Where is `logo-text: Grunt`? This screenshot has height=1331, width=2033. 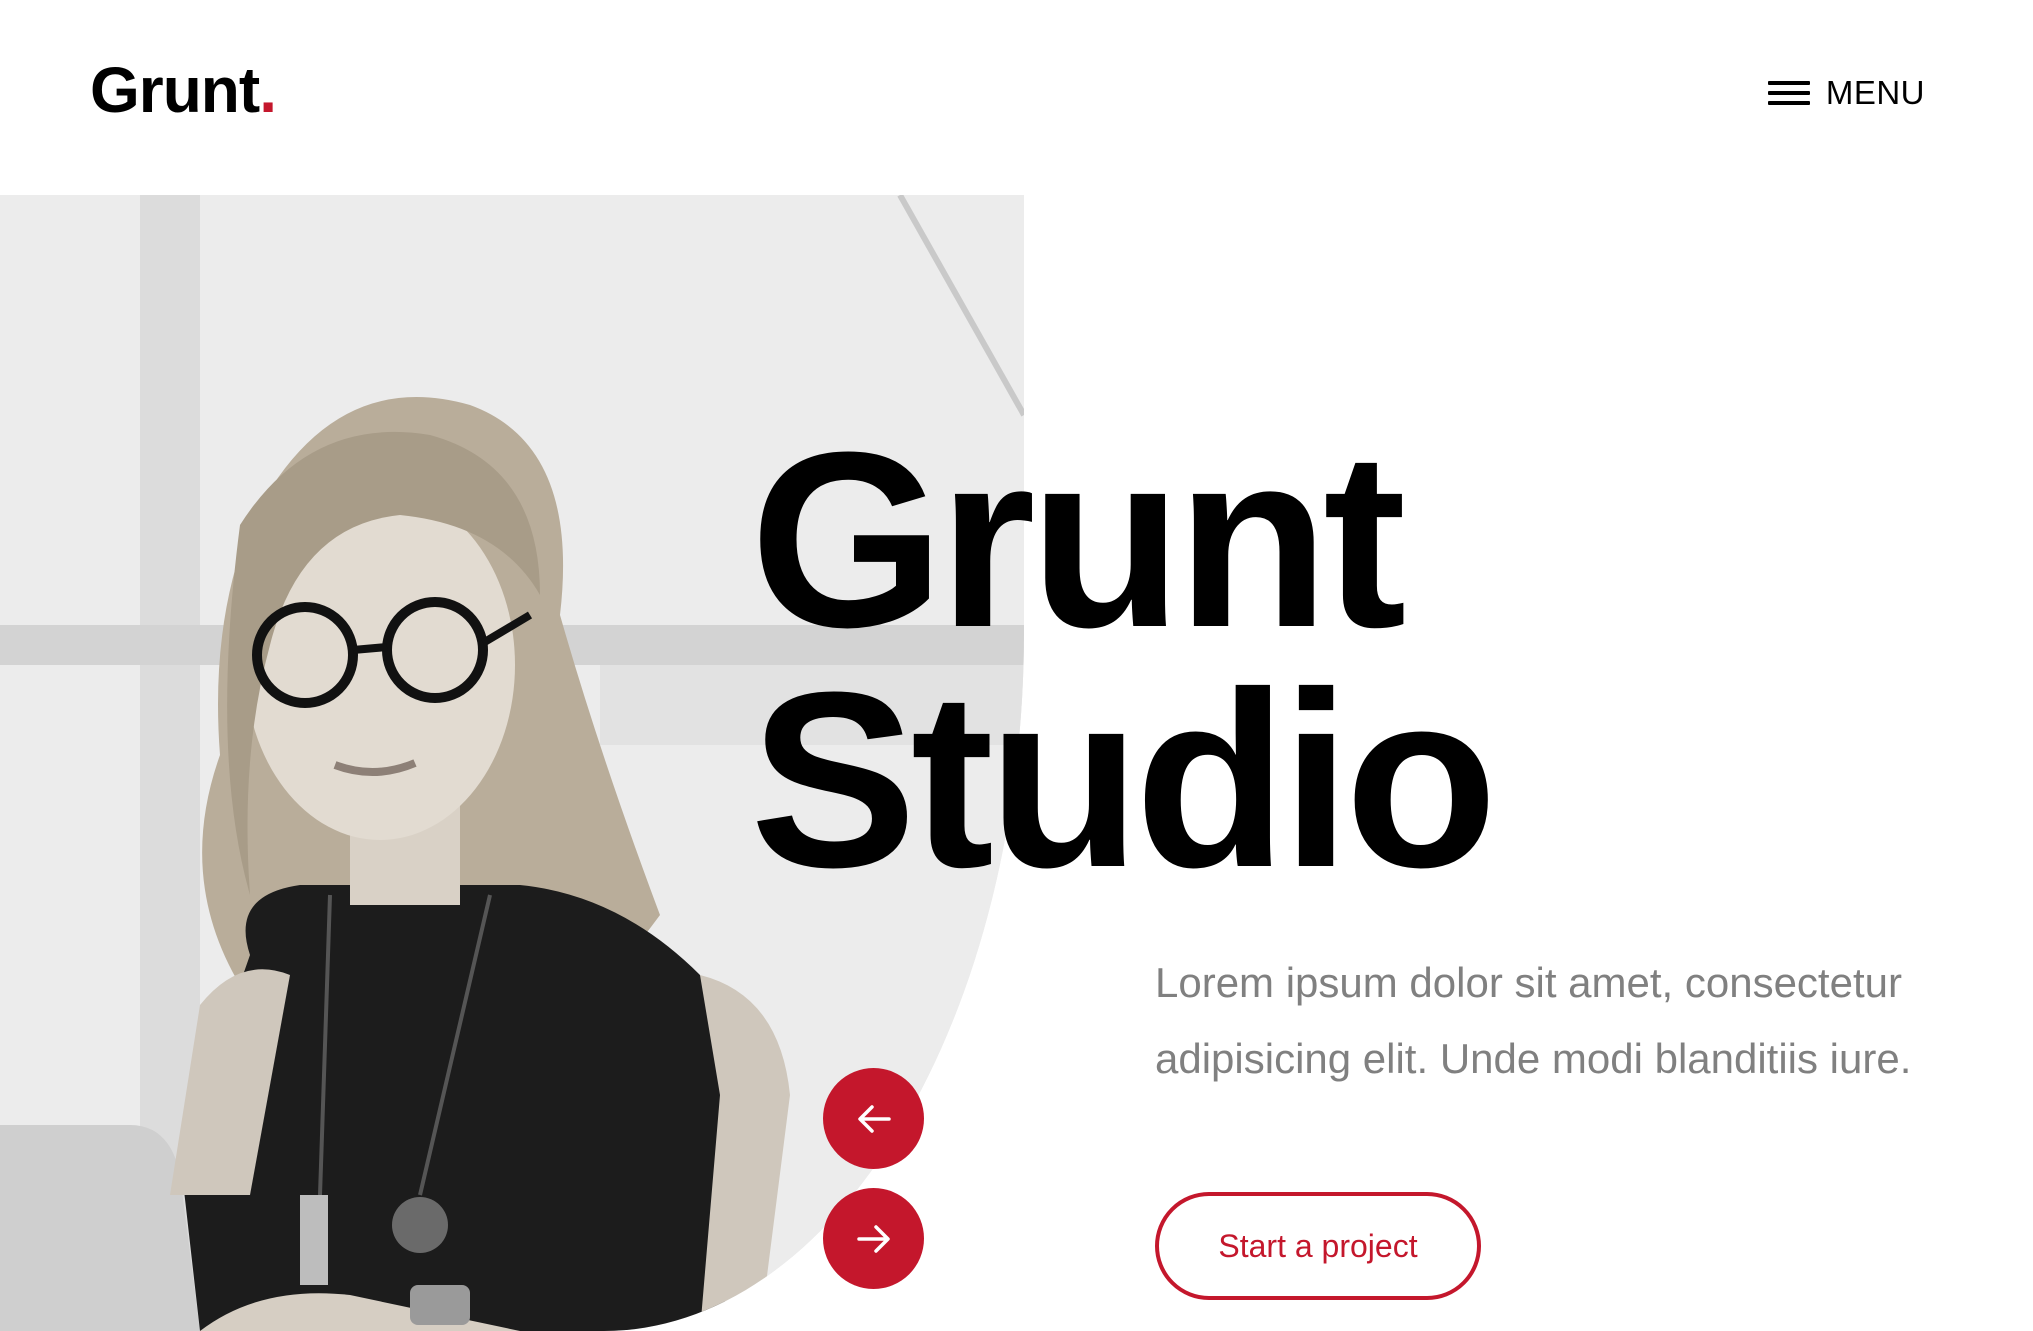
logo-text: Grunt is located at coordinates (175, 90).